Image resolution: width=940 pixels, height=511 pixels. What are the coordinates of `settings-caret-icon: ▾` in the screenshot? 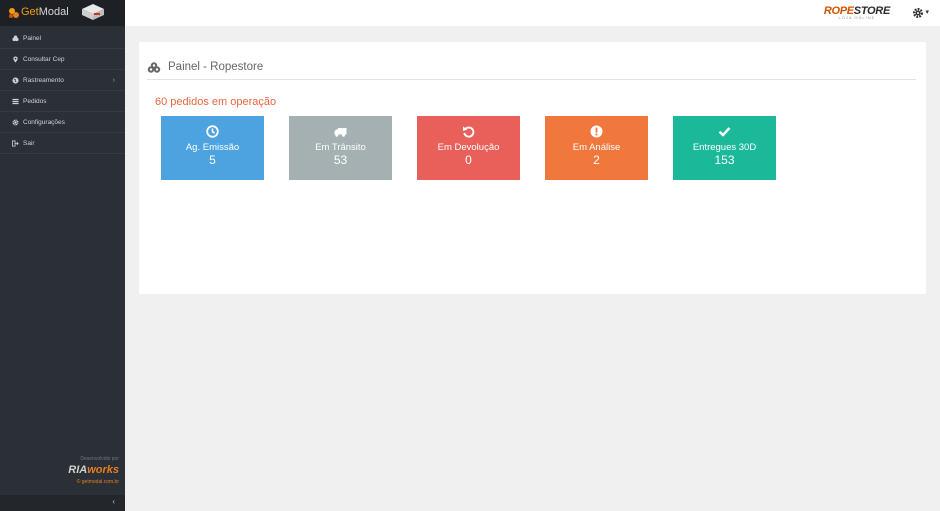 It's located at (927, 12).